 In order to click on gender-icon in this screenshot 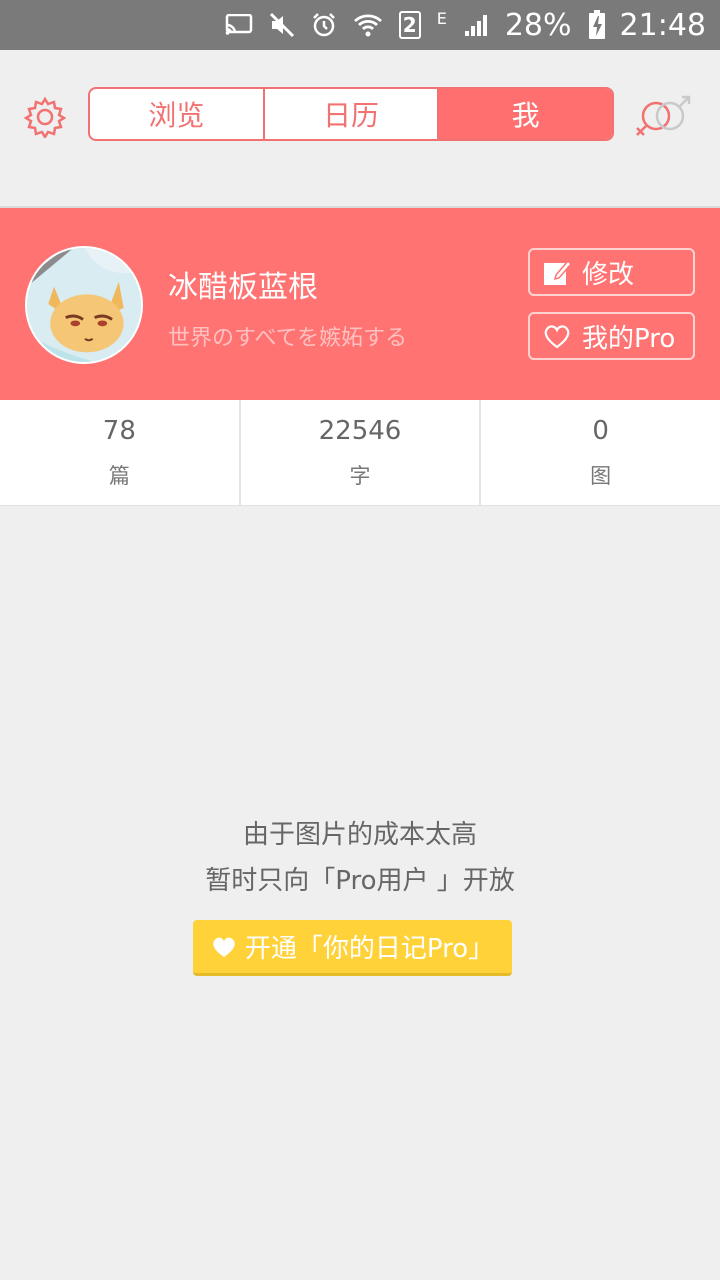, I will do `click(664, 120)`.